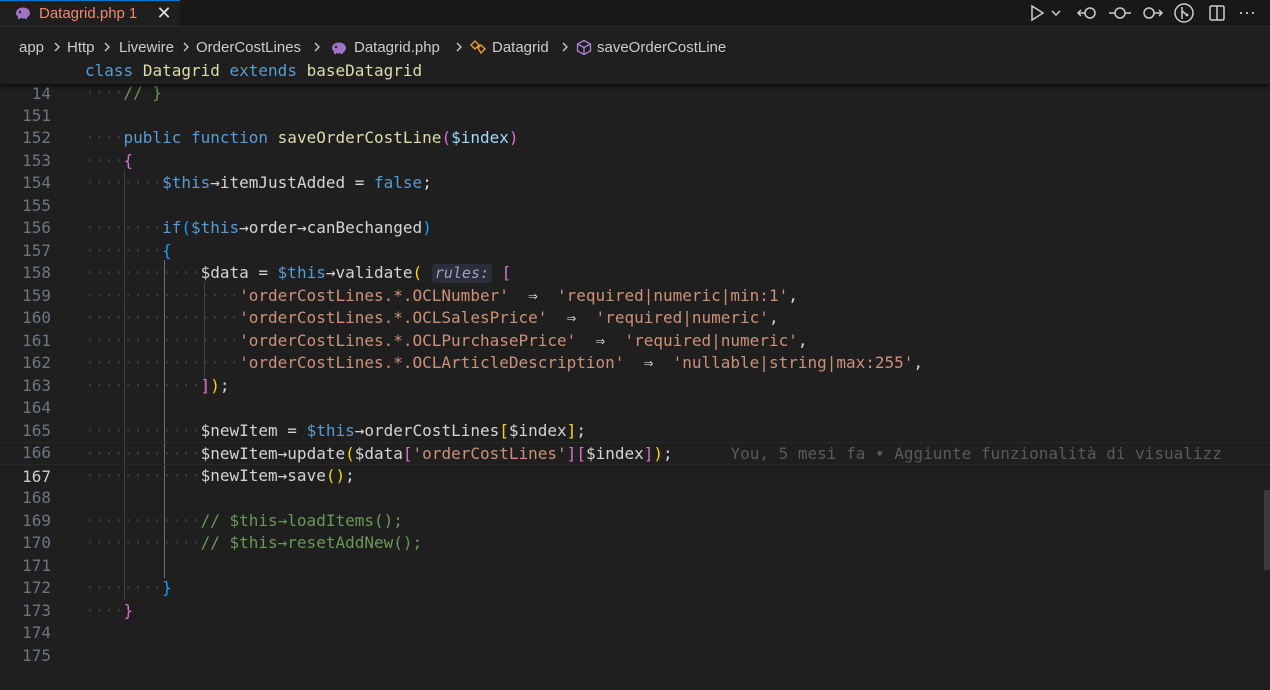 This screenshot has width=1270, height=690. Describe the element at coordinates (1037, 13) in the screenshot. I see `run-icon` at that location.